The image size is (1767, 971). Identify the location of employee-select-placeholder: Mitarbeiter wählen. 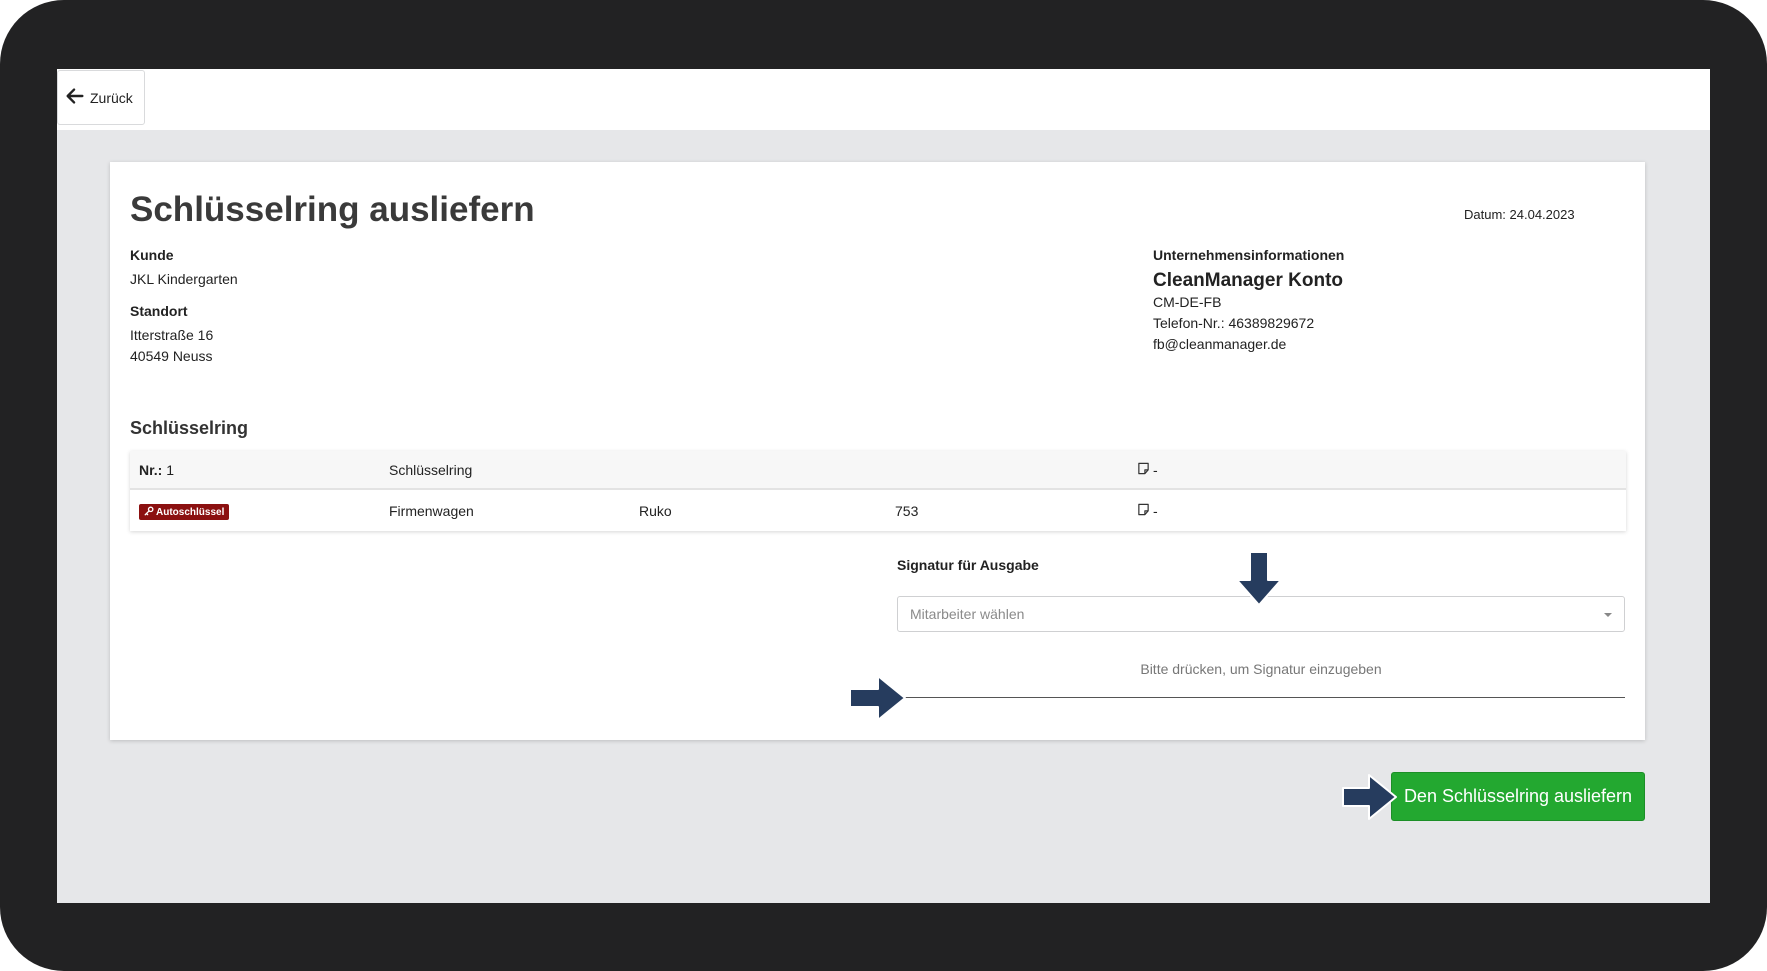
(967, 614).